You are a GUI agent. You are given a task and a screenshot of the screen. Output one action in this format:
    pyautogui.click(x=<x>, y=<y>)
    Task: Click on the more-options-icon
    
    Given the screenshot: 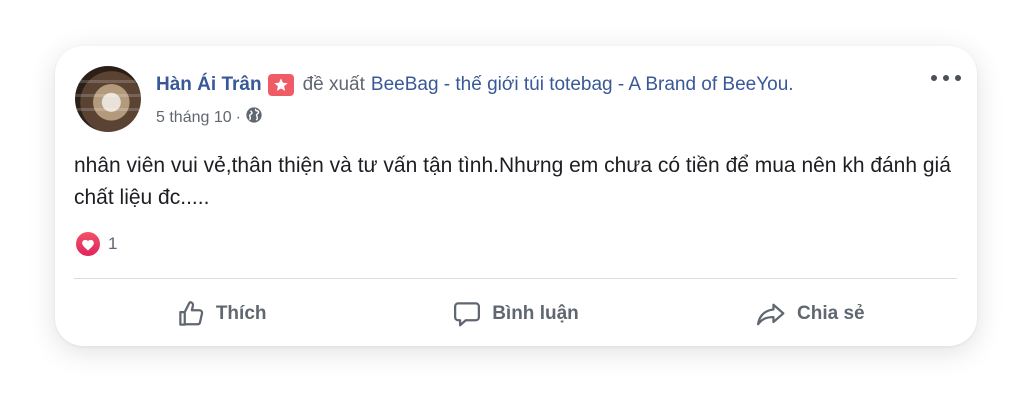 What is the action you would take?
    pyautogui.click(x=946, y=78)
    